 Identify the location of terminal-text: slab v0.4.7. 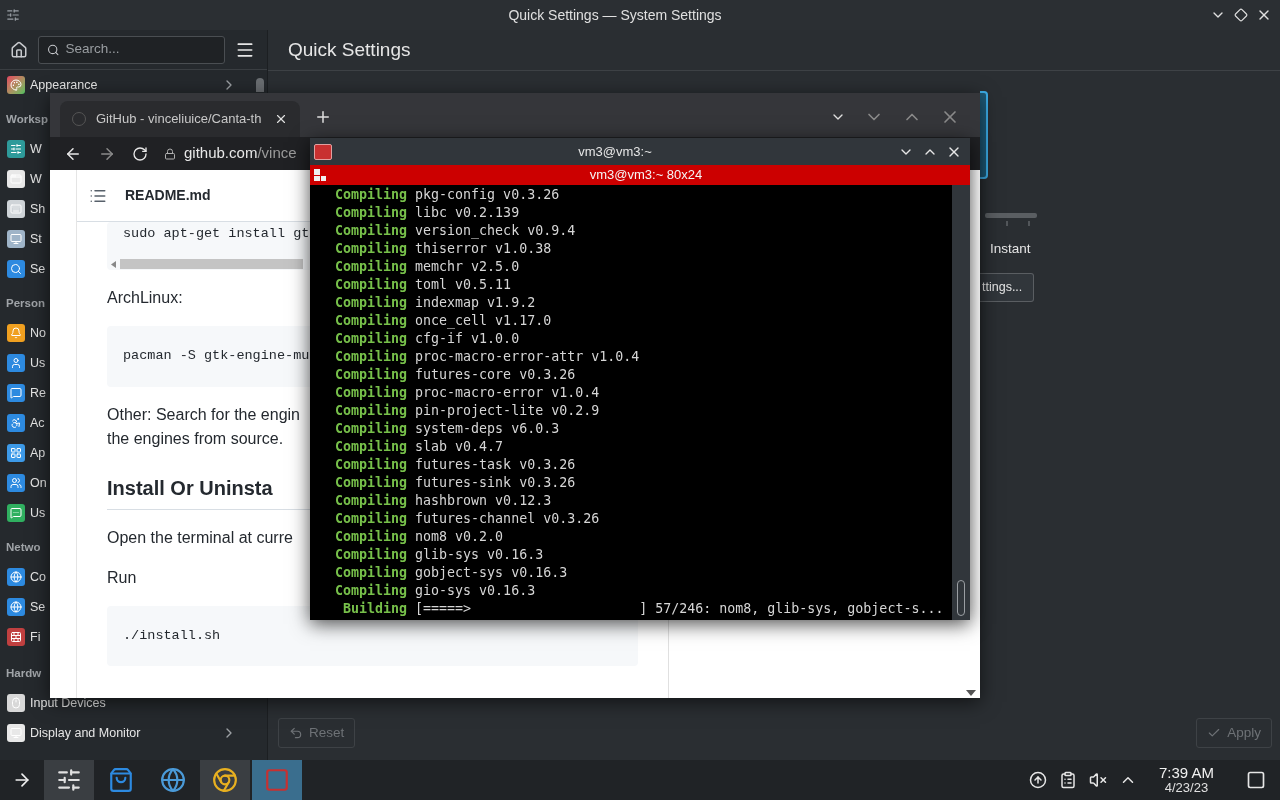
(459, 447).